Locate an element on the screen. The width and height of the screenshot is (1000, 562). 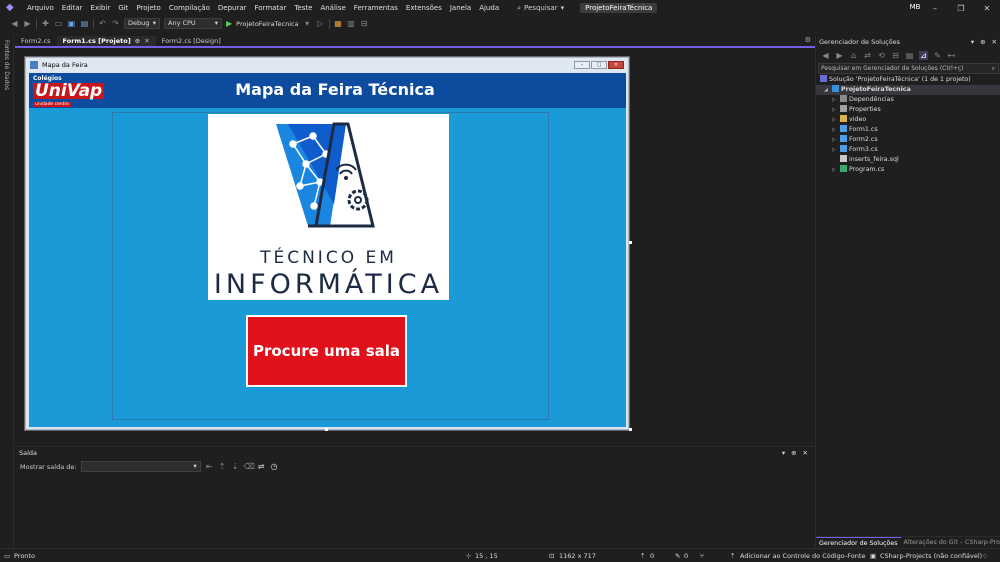
maximize-icon: ❐ is located at coordinates (961, 8).